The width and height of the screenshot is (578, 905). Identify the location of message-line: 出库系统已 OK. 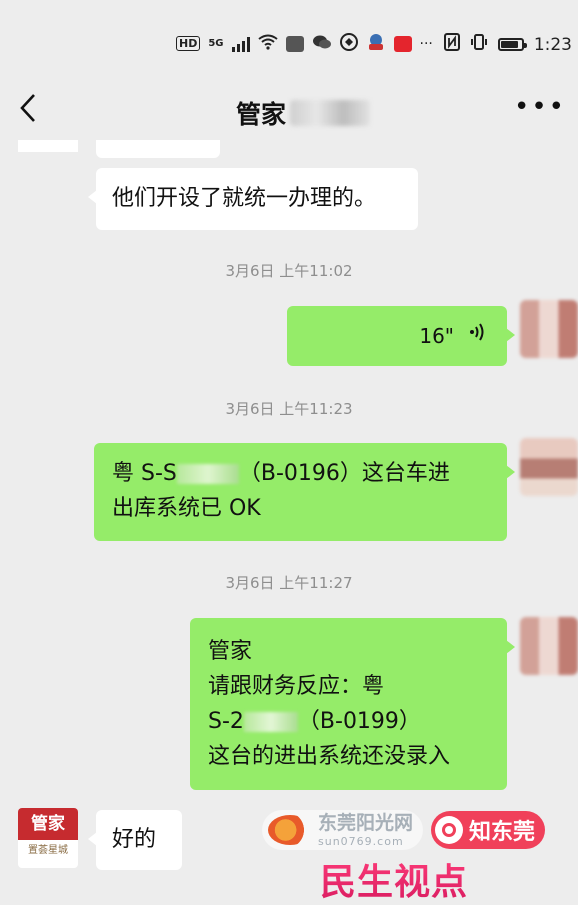
(186, 508).